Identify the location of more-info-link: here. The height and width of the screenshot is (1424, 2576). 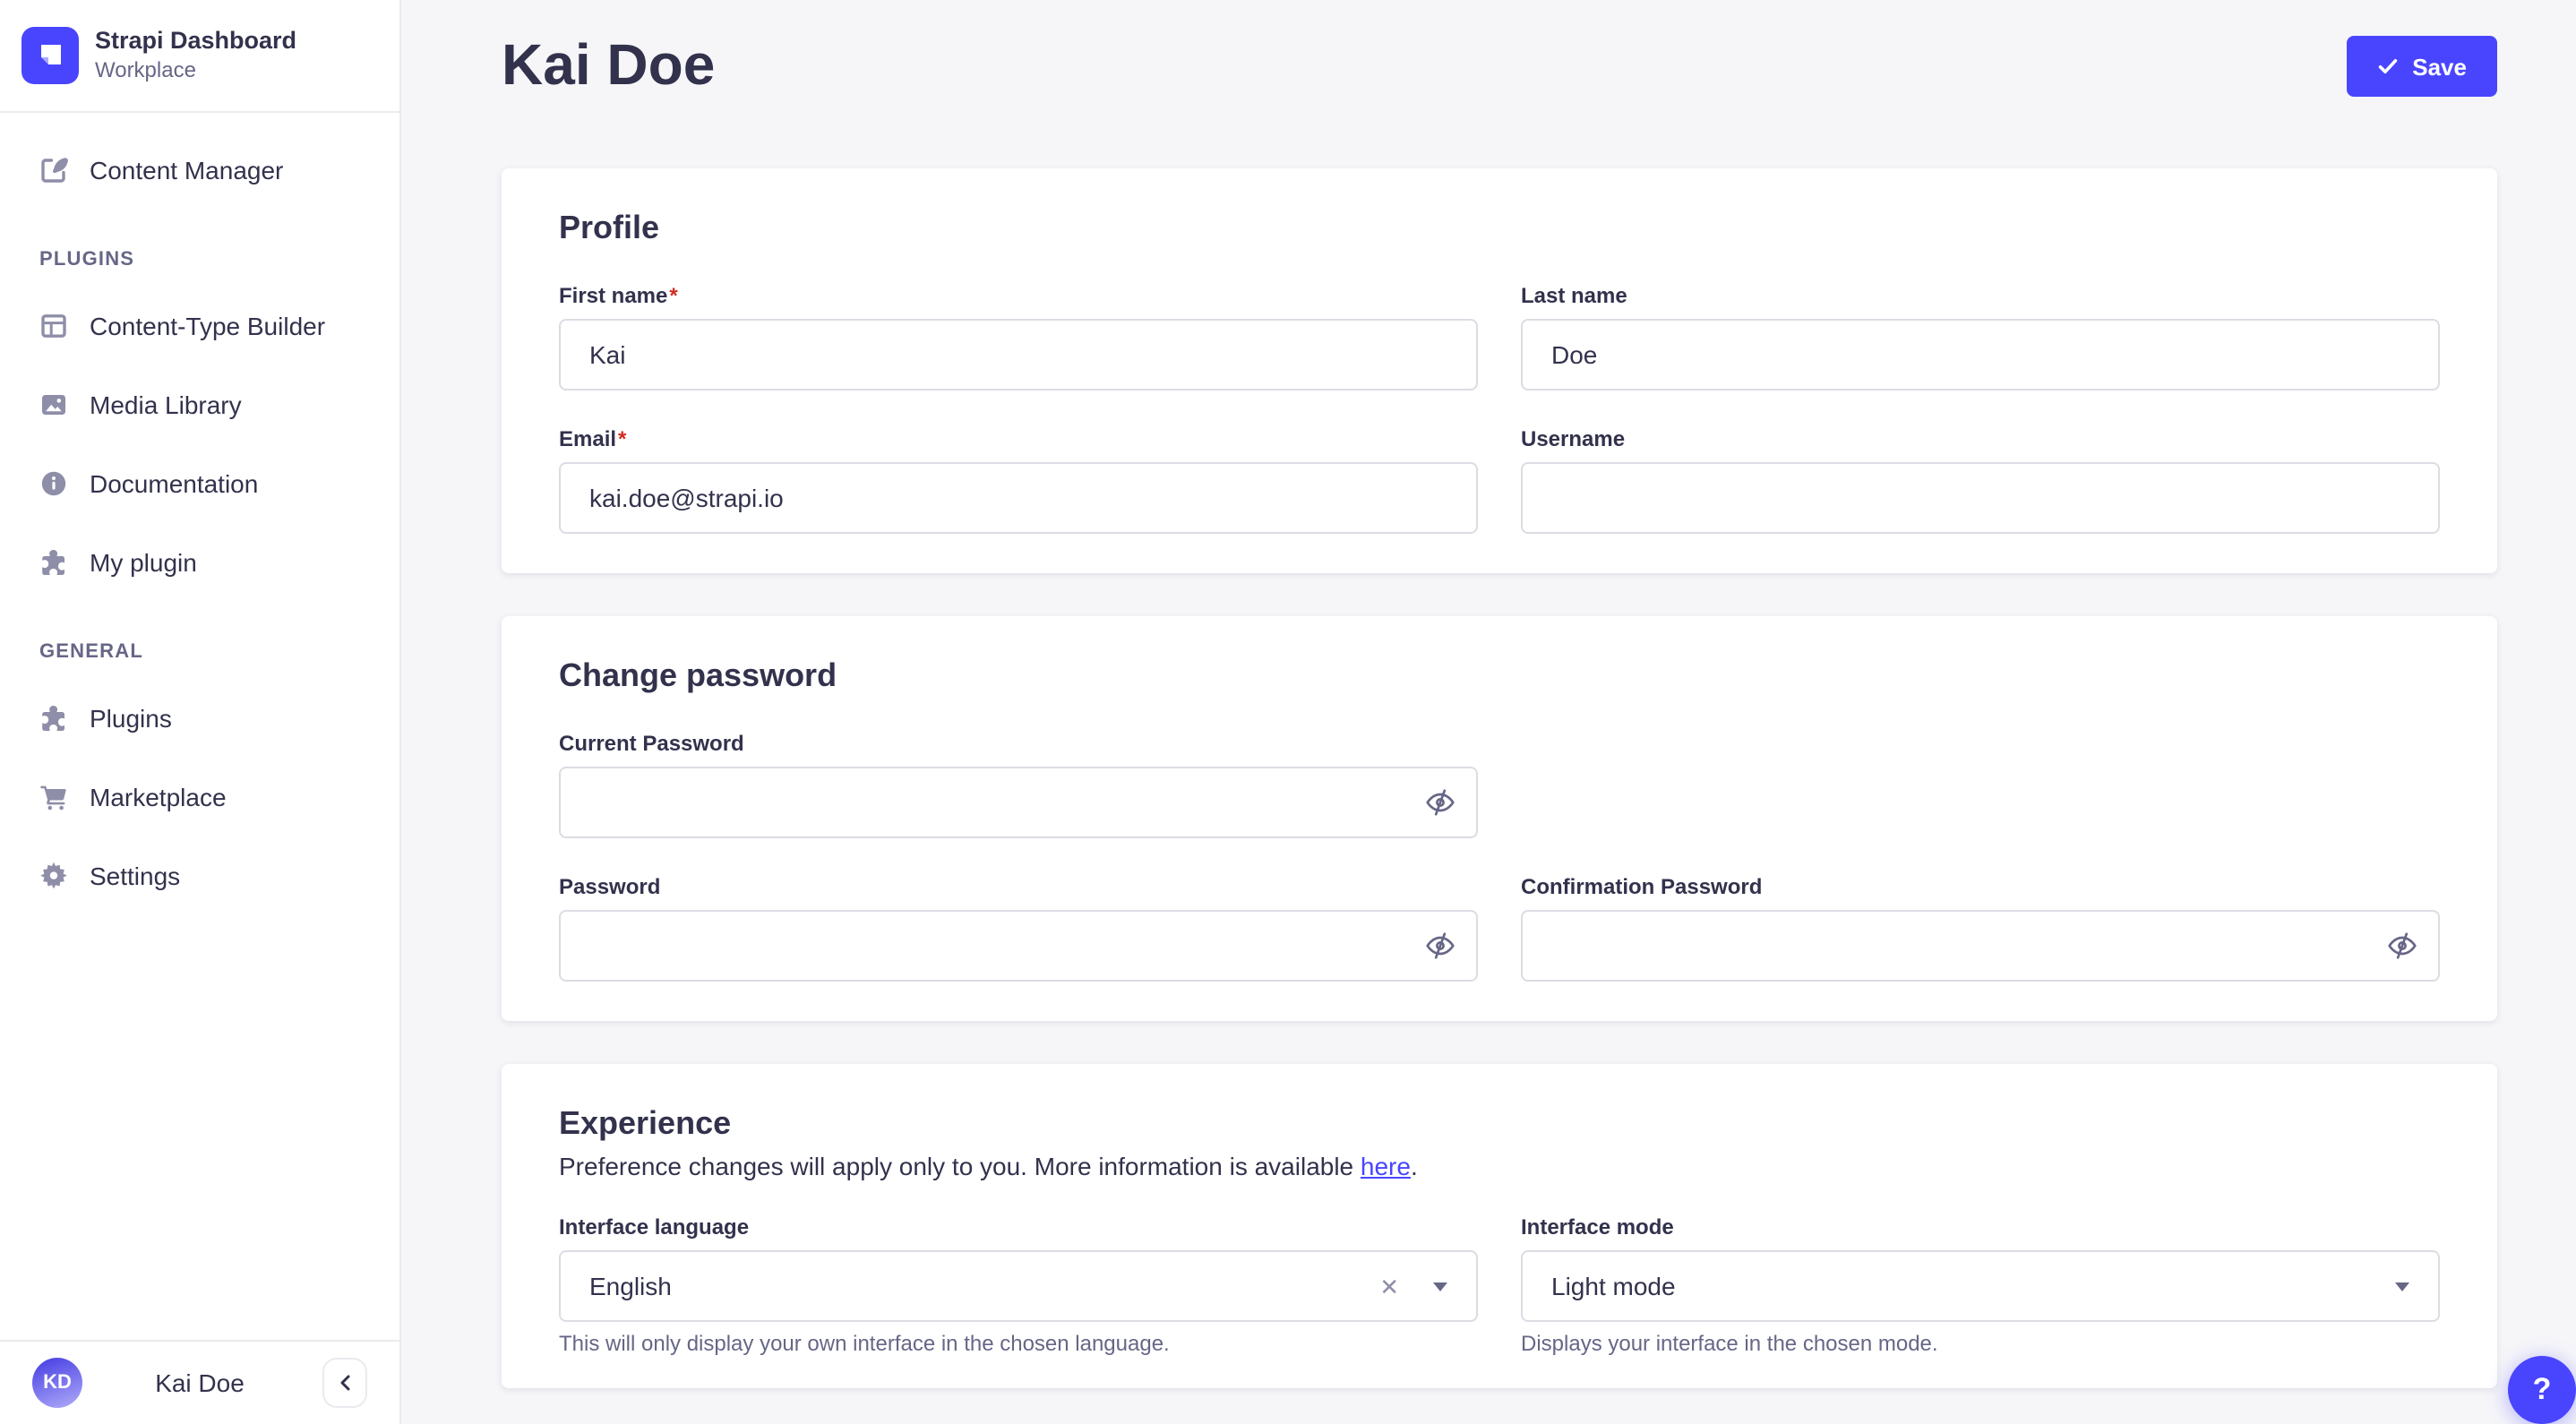
(1386, 1166).